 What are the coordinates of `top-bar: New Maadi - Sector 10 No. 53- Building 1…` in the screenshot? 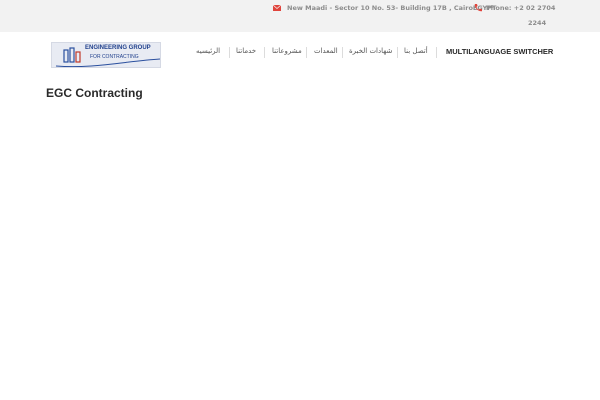 It's located at (300, 16).